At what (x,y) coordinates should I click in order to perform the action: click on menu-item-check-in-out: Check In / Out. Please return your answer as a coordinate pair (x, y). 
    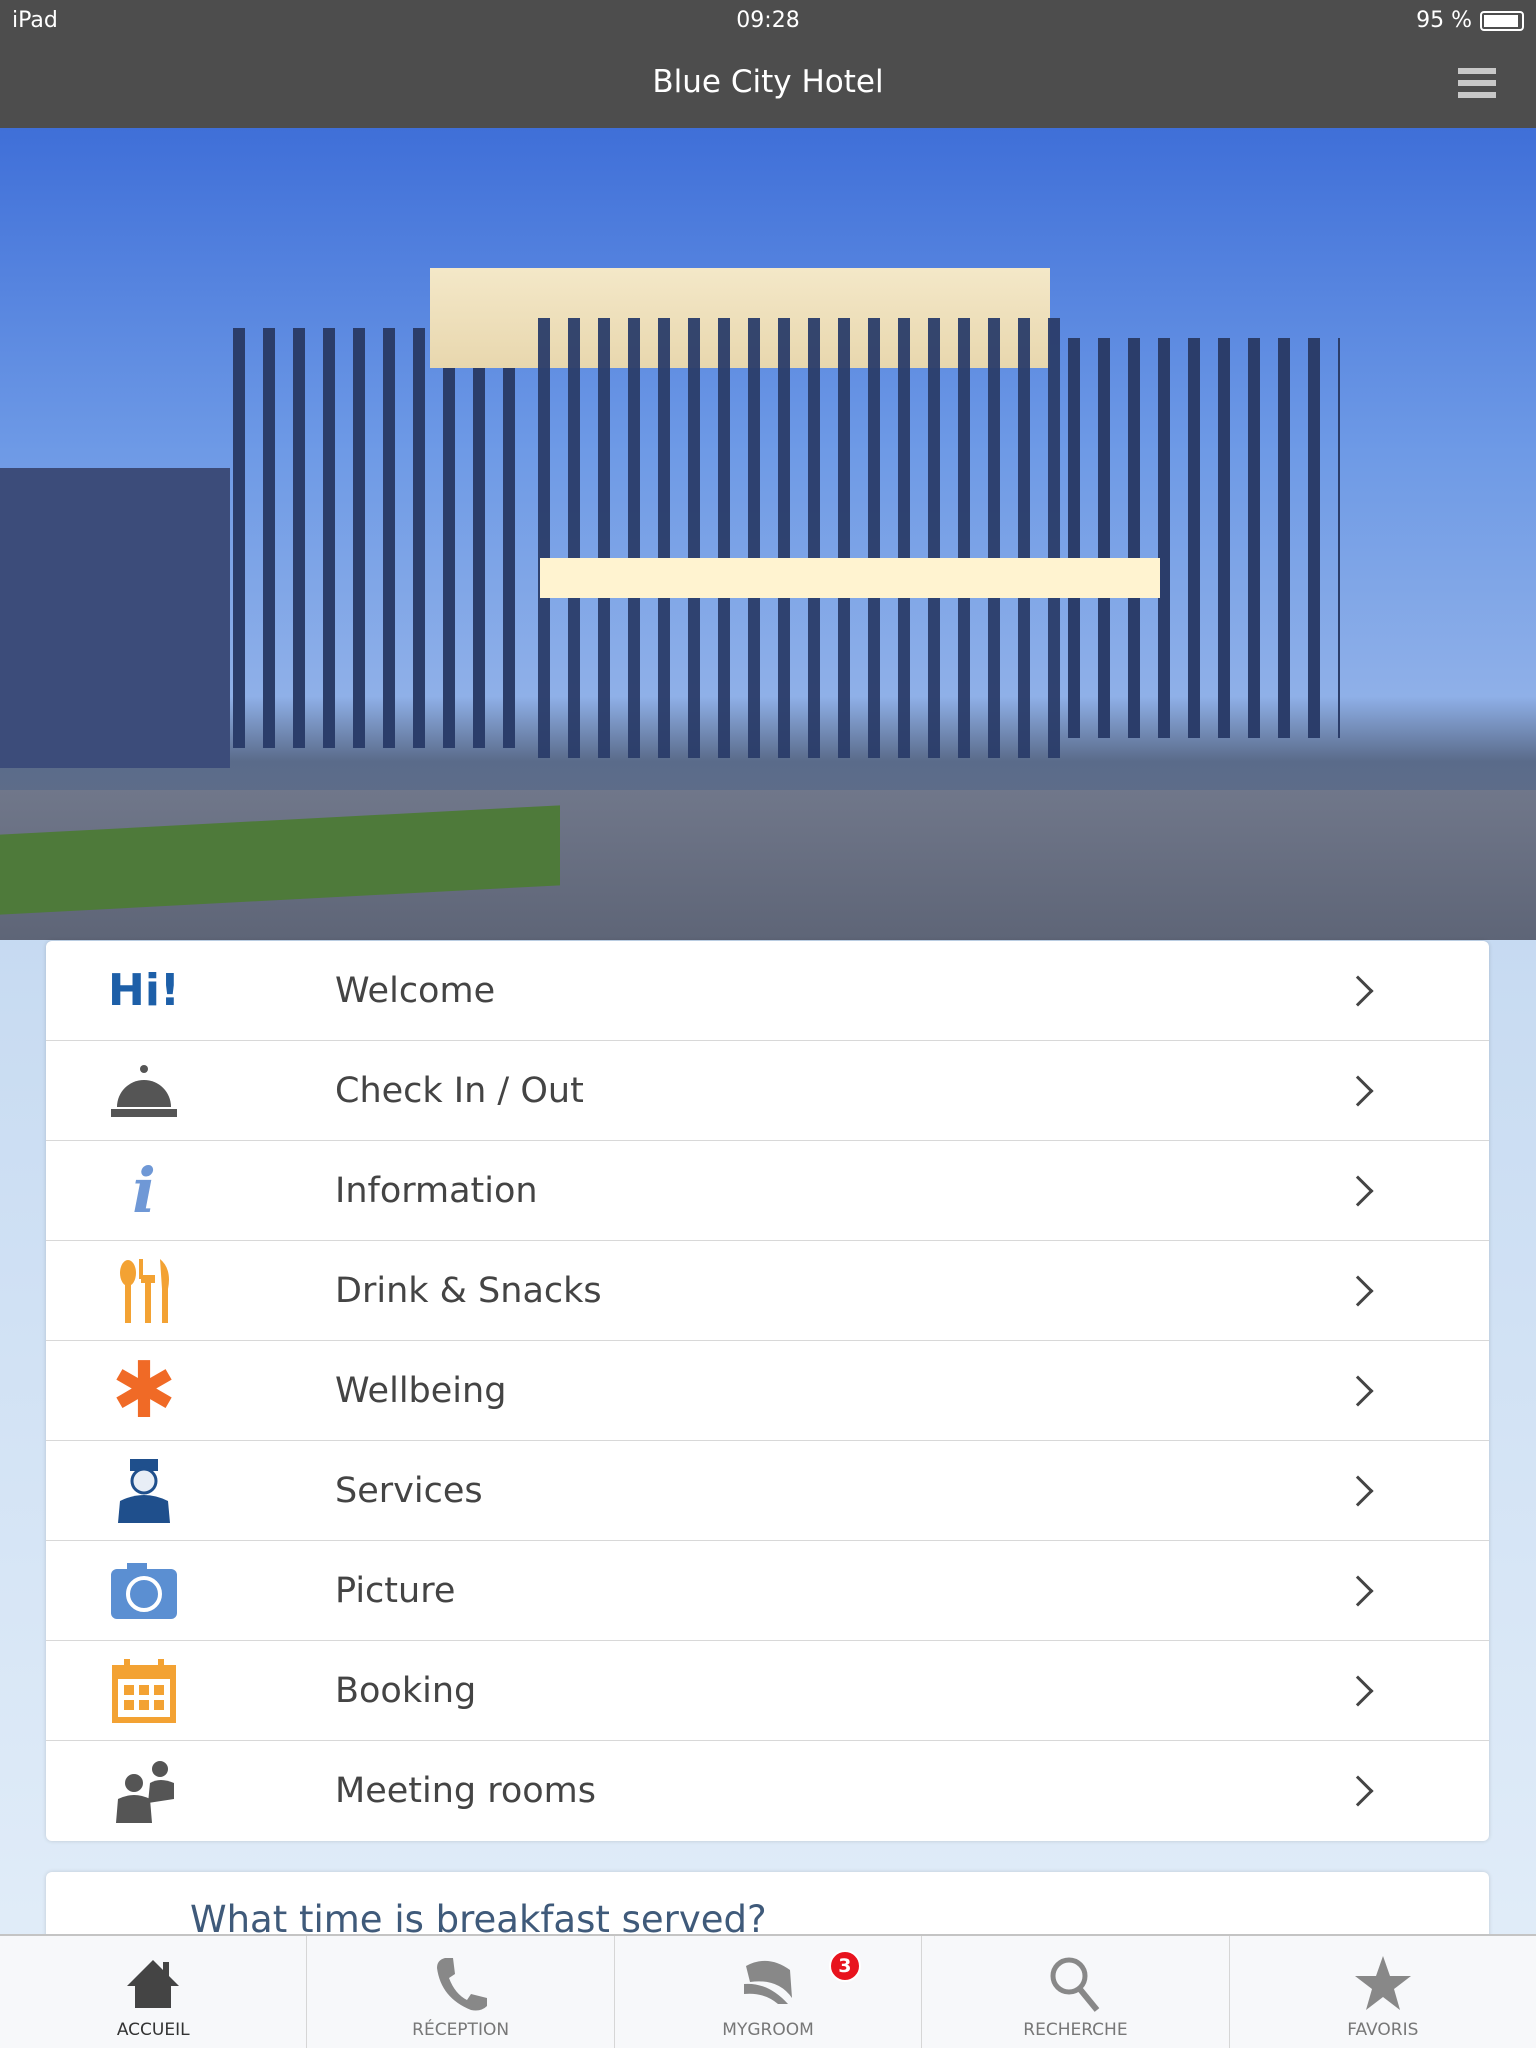
    Looking at the image, I should click on (767, 1091).